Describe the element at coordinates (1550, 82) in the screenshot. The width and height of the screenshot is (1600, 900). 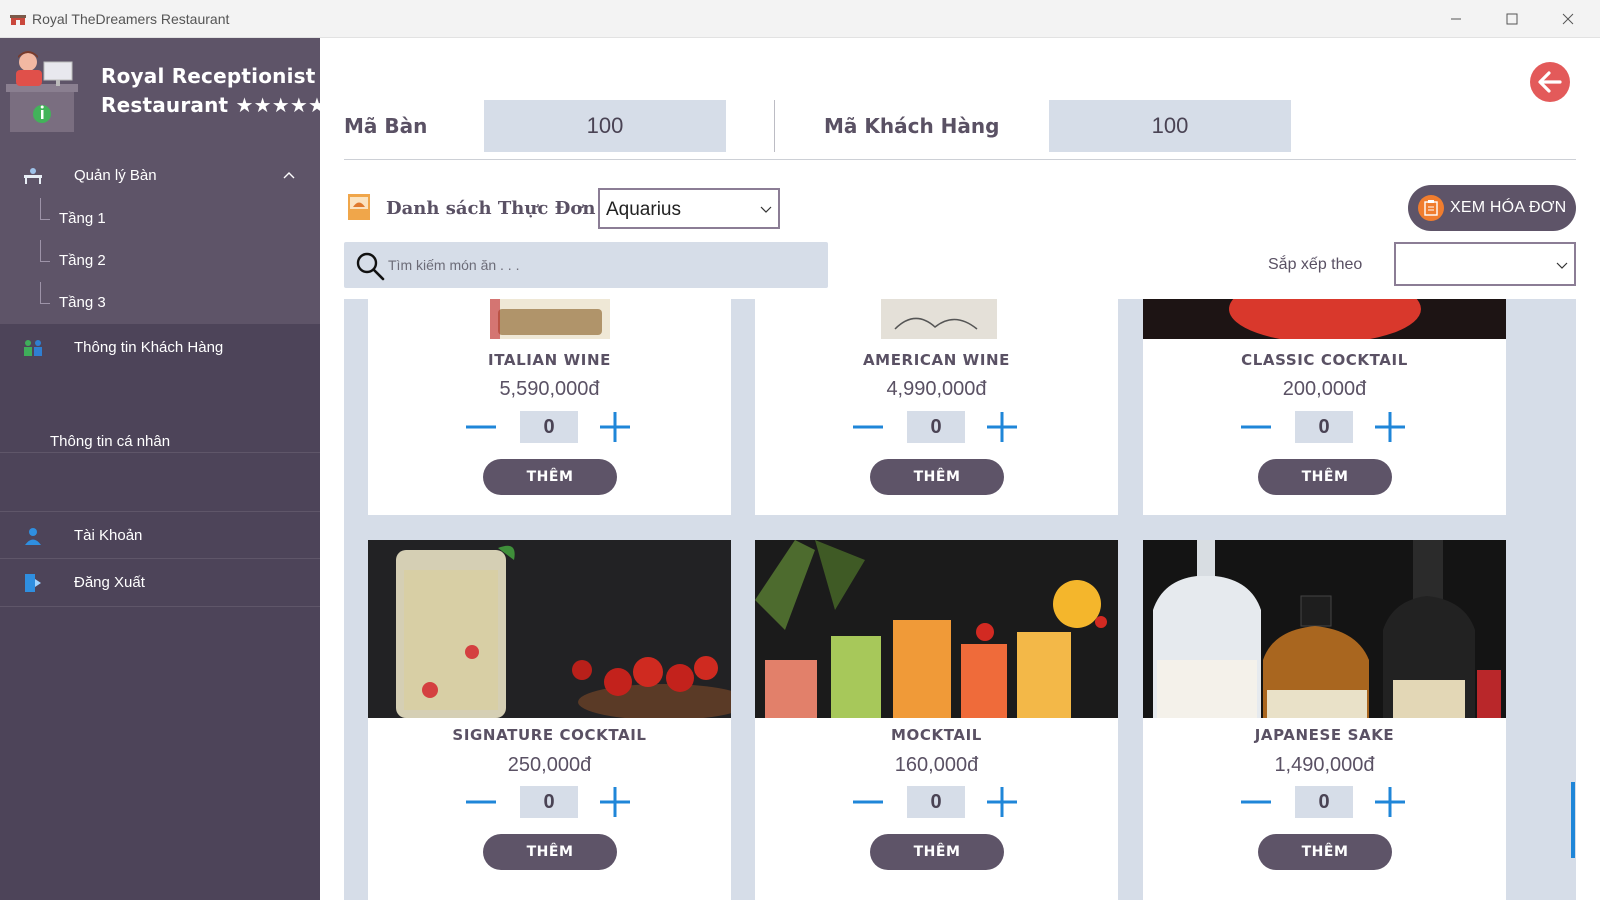
I see `back-button` at that location.